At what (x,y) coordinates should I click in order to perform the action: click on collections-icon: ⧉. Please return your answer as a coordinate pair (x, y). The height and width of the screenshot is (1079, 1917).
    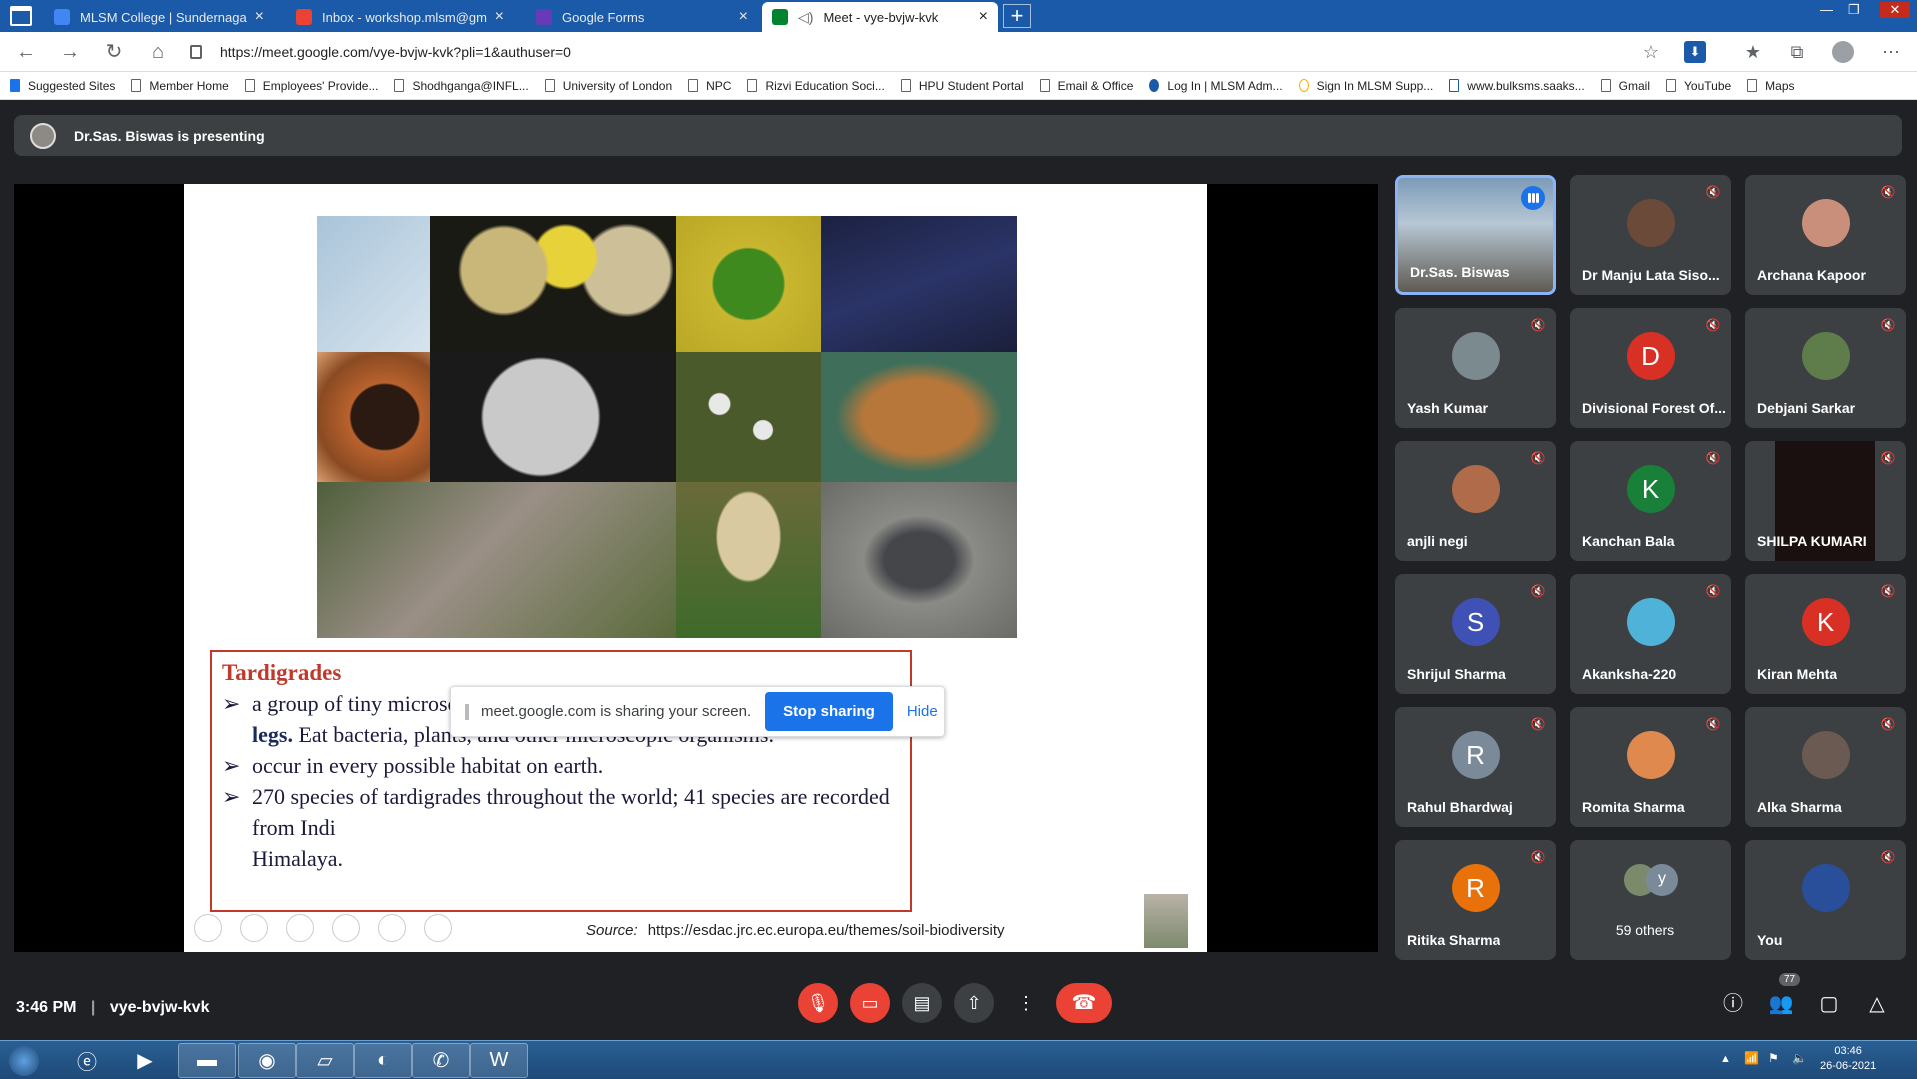
    Looking at the image, I should click on (1797, 52).